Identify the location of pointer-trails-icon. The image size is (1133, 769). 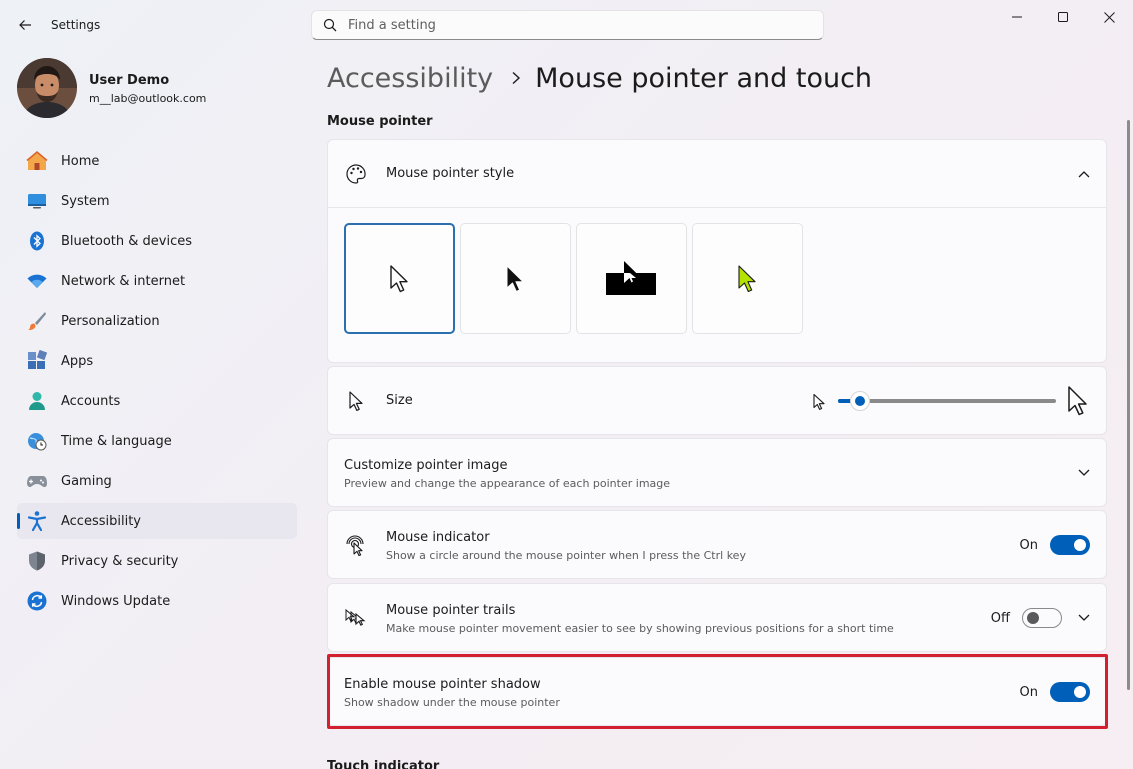
(356, 618).